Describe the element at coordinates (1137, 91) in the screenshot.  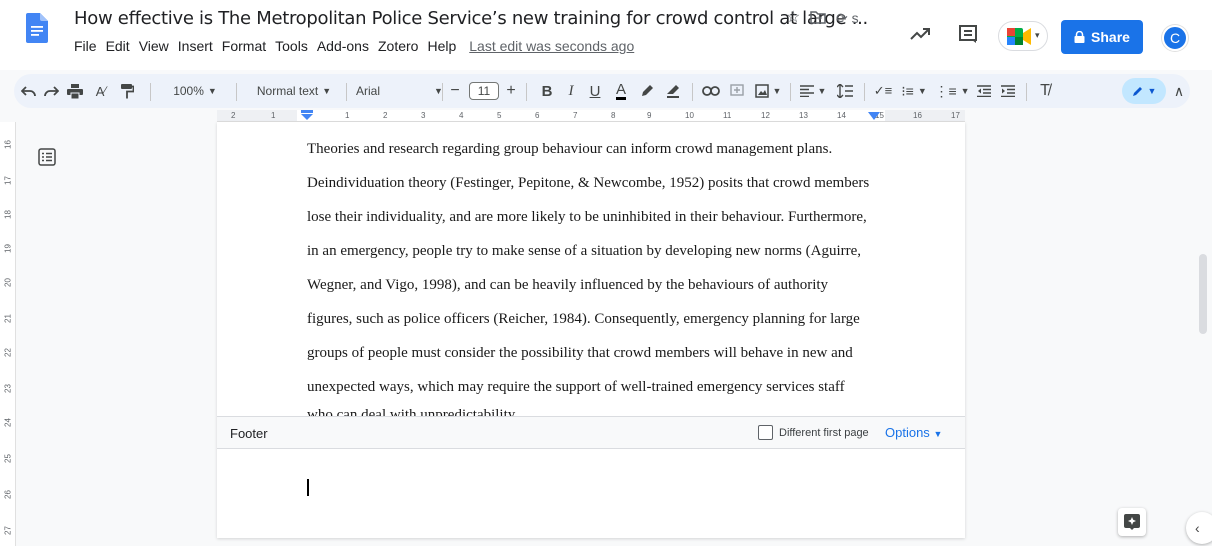
I see `pencil-icon` at that location.